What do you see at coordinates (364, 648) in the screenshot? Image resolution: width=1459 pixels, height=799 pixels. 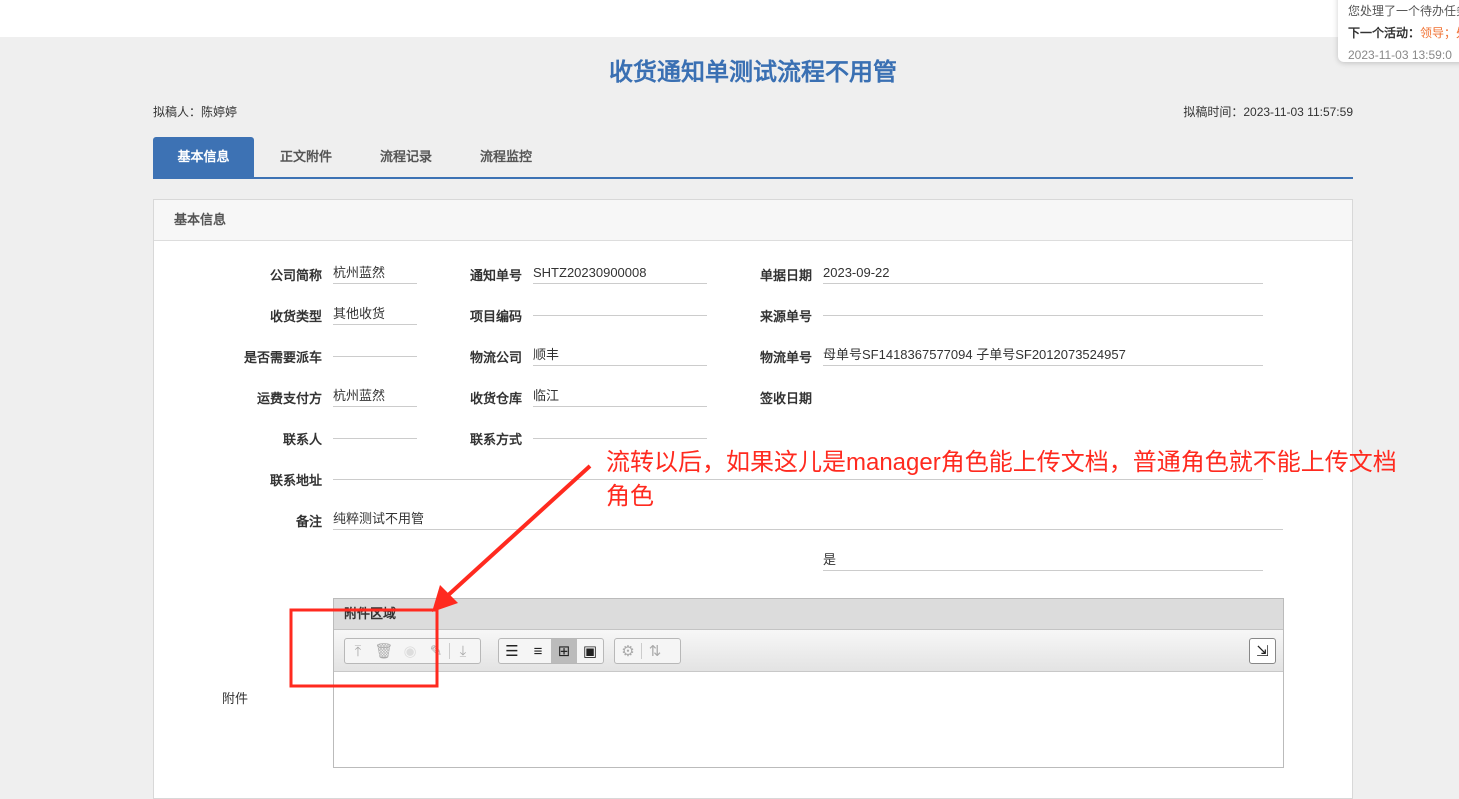 I see `highlight-box` at bounding box center [364, 648].